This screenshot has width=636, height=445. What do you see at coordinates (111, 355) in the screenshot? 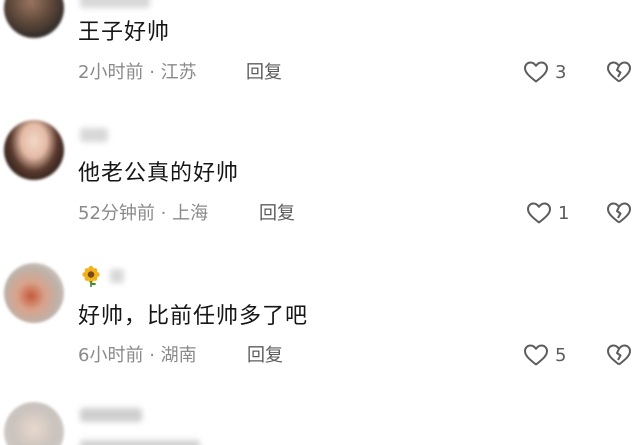
I see `comment-time: 6小时前` at bounding box center [111, 355].